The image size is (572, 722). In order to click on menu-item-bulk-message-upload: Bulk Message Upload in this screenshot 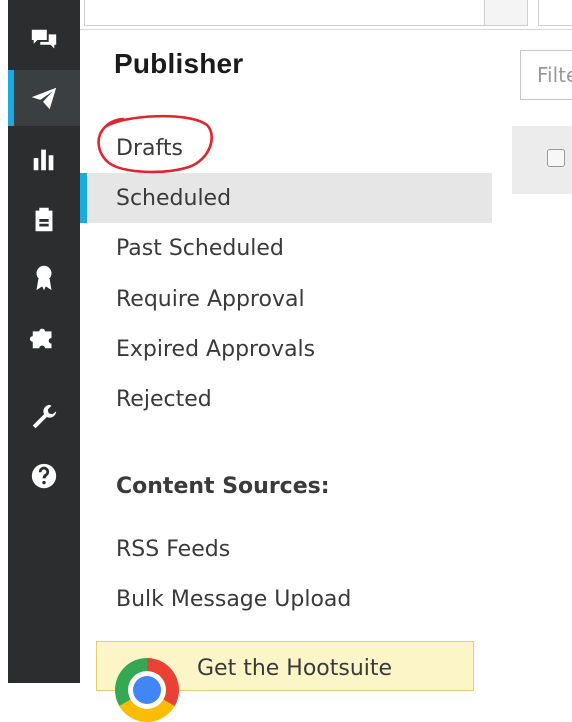, I will do `click(286, 599)`.